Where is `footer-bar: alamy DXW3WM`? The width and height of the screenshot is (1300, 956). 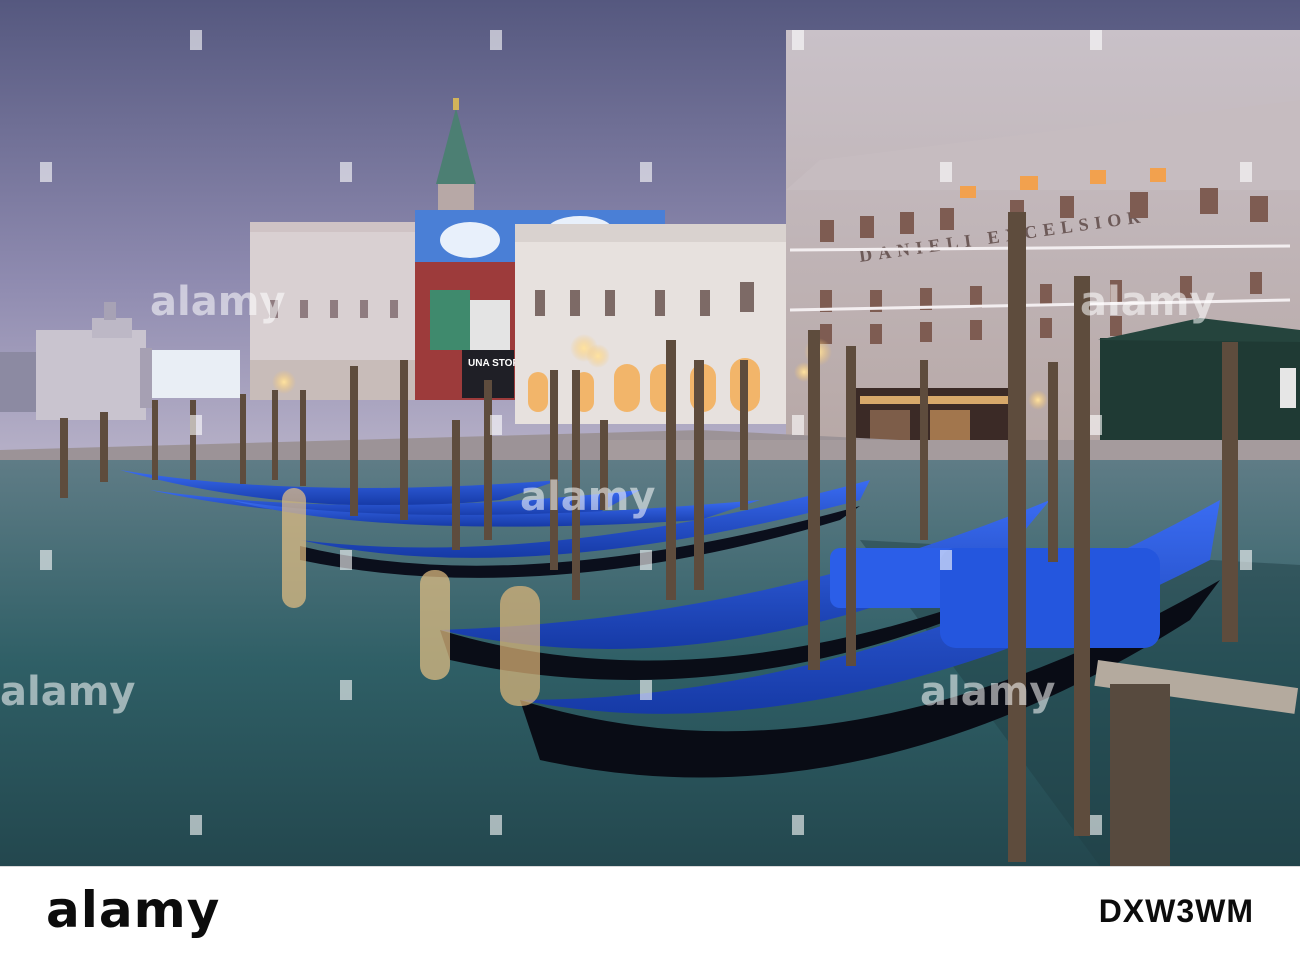 footer-bar: alamy DXW3WM is located at coordinates (650, 911).